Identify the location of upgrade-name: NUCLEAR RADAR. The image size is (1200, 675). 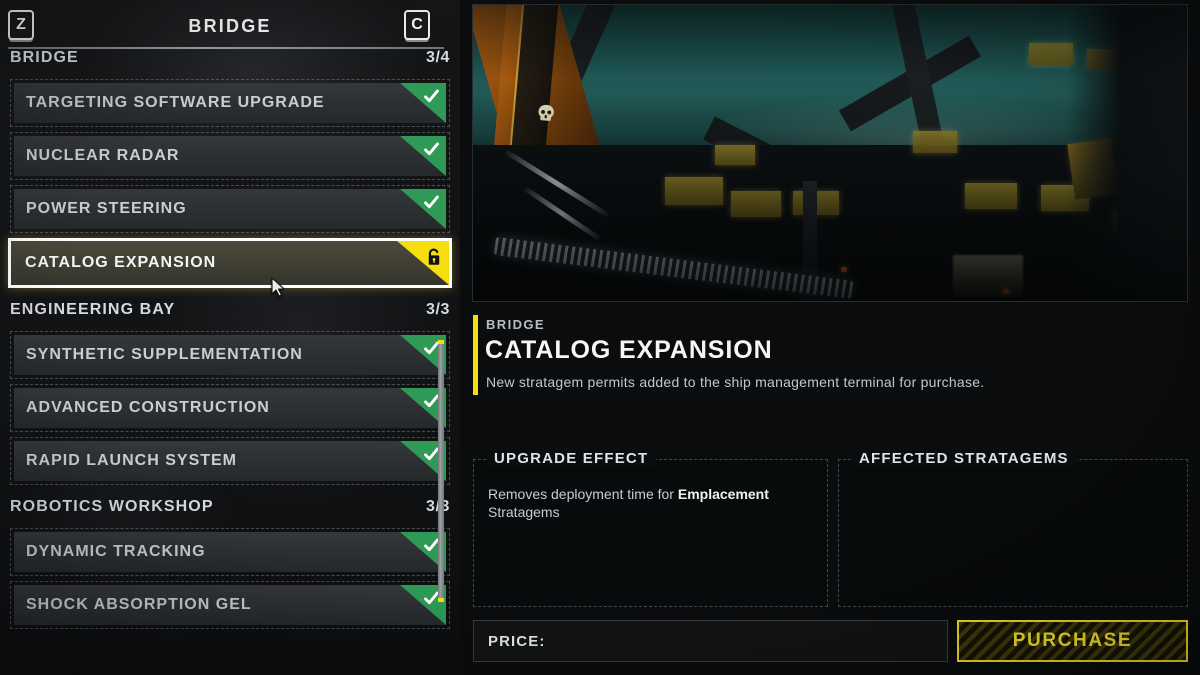
(103, 155).